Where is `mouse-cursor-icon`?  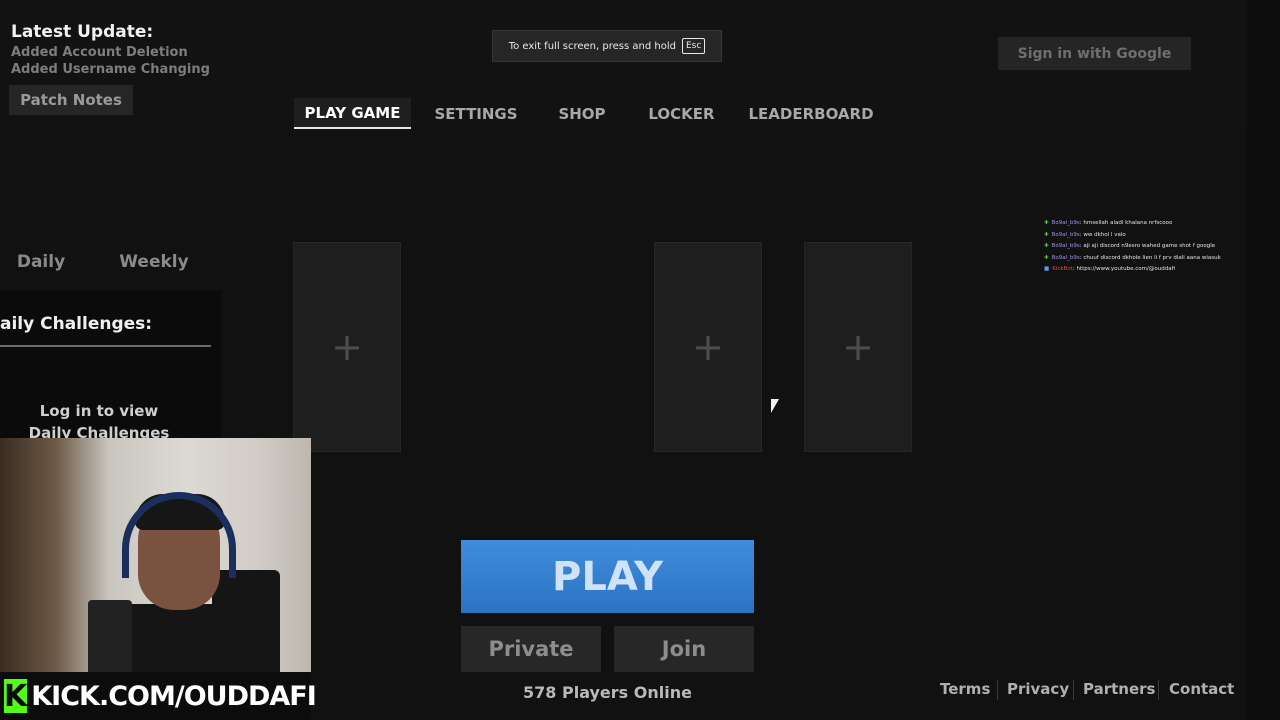
mouse-cursor-icon is located at coordinates (775, 406).